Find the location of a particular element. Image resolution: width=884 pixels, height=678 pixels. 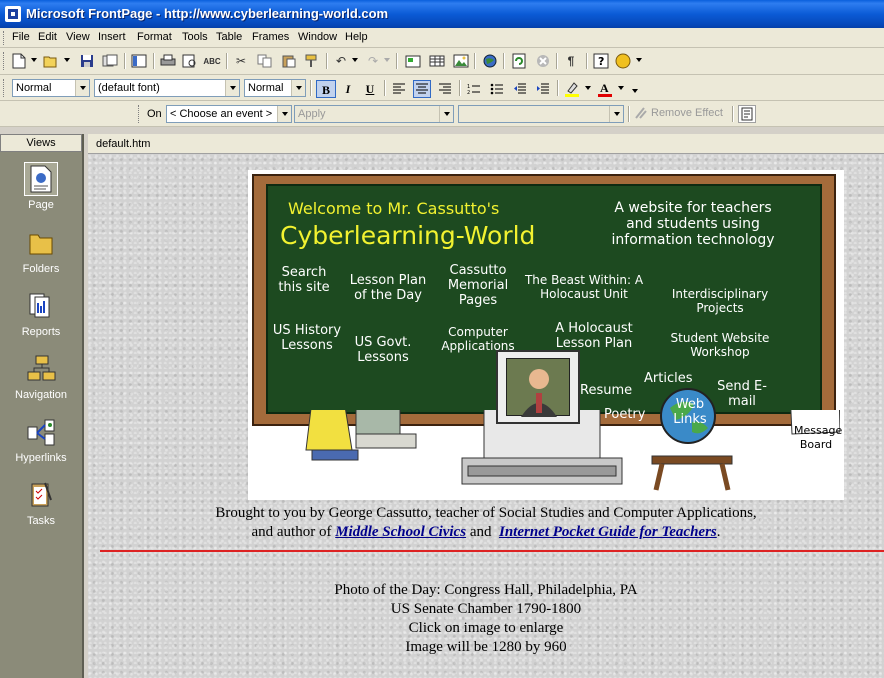

event-dropdown-arrow is located at coordinates (284, 114).